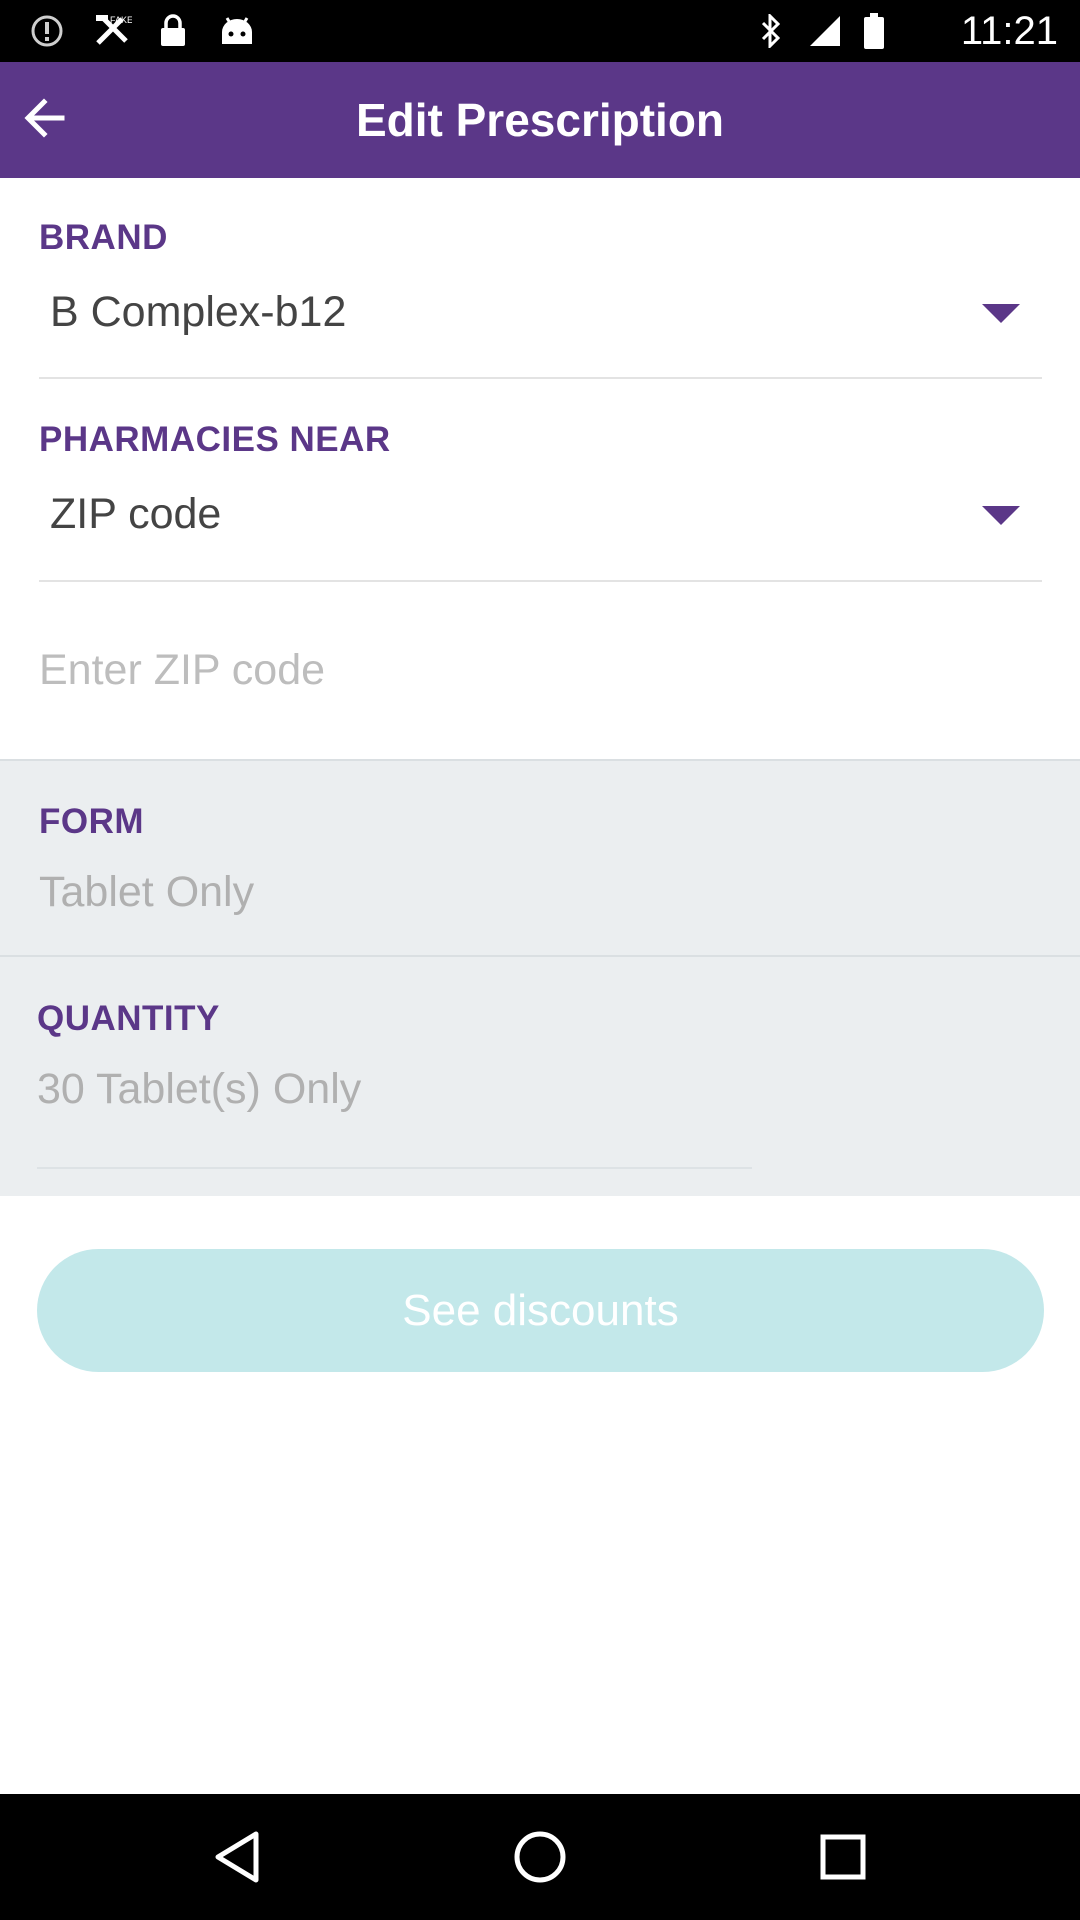 The height and width of the screenshot is (1920, 1080). I want to click on pharmacies-select: ZIP code, so click(540, 531).